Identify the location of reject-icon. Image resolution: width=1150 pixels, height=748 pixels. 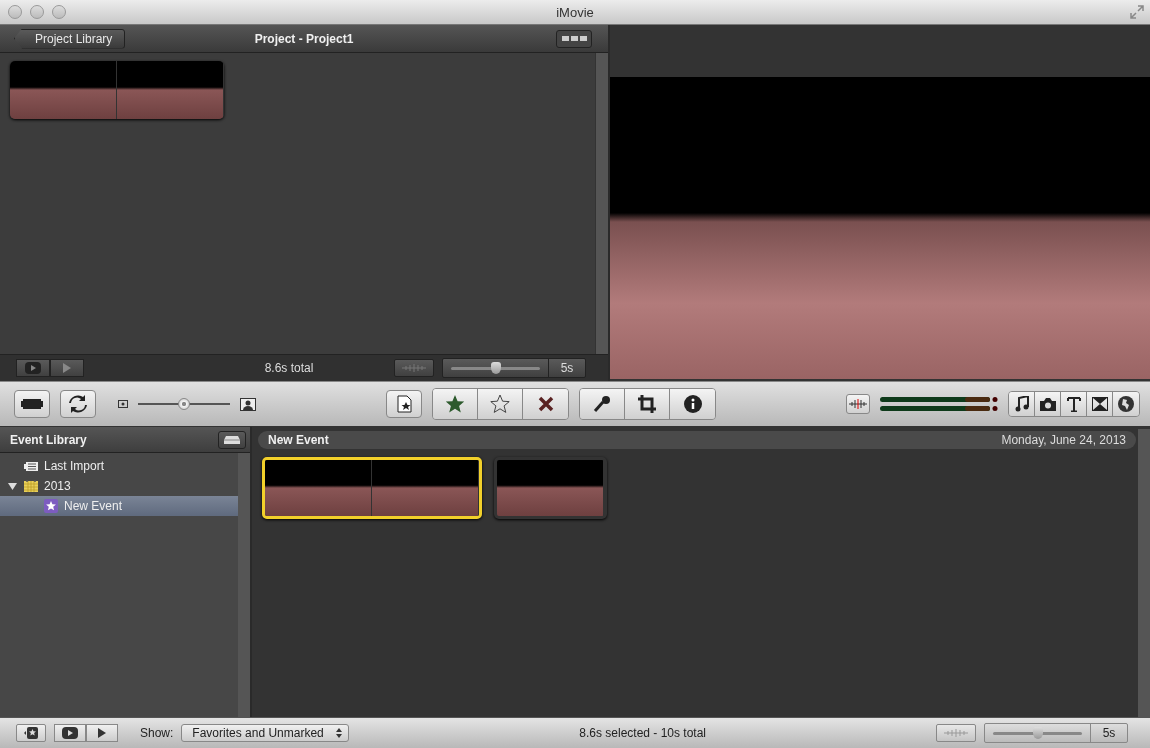
(545, 404).